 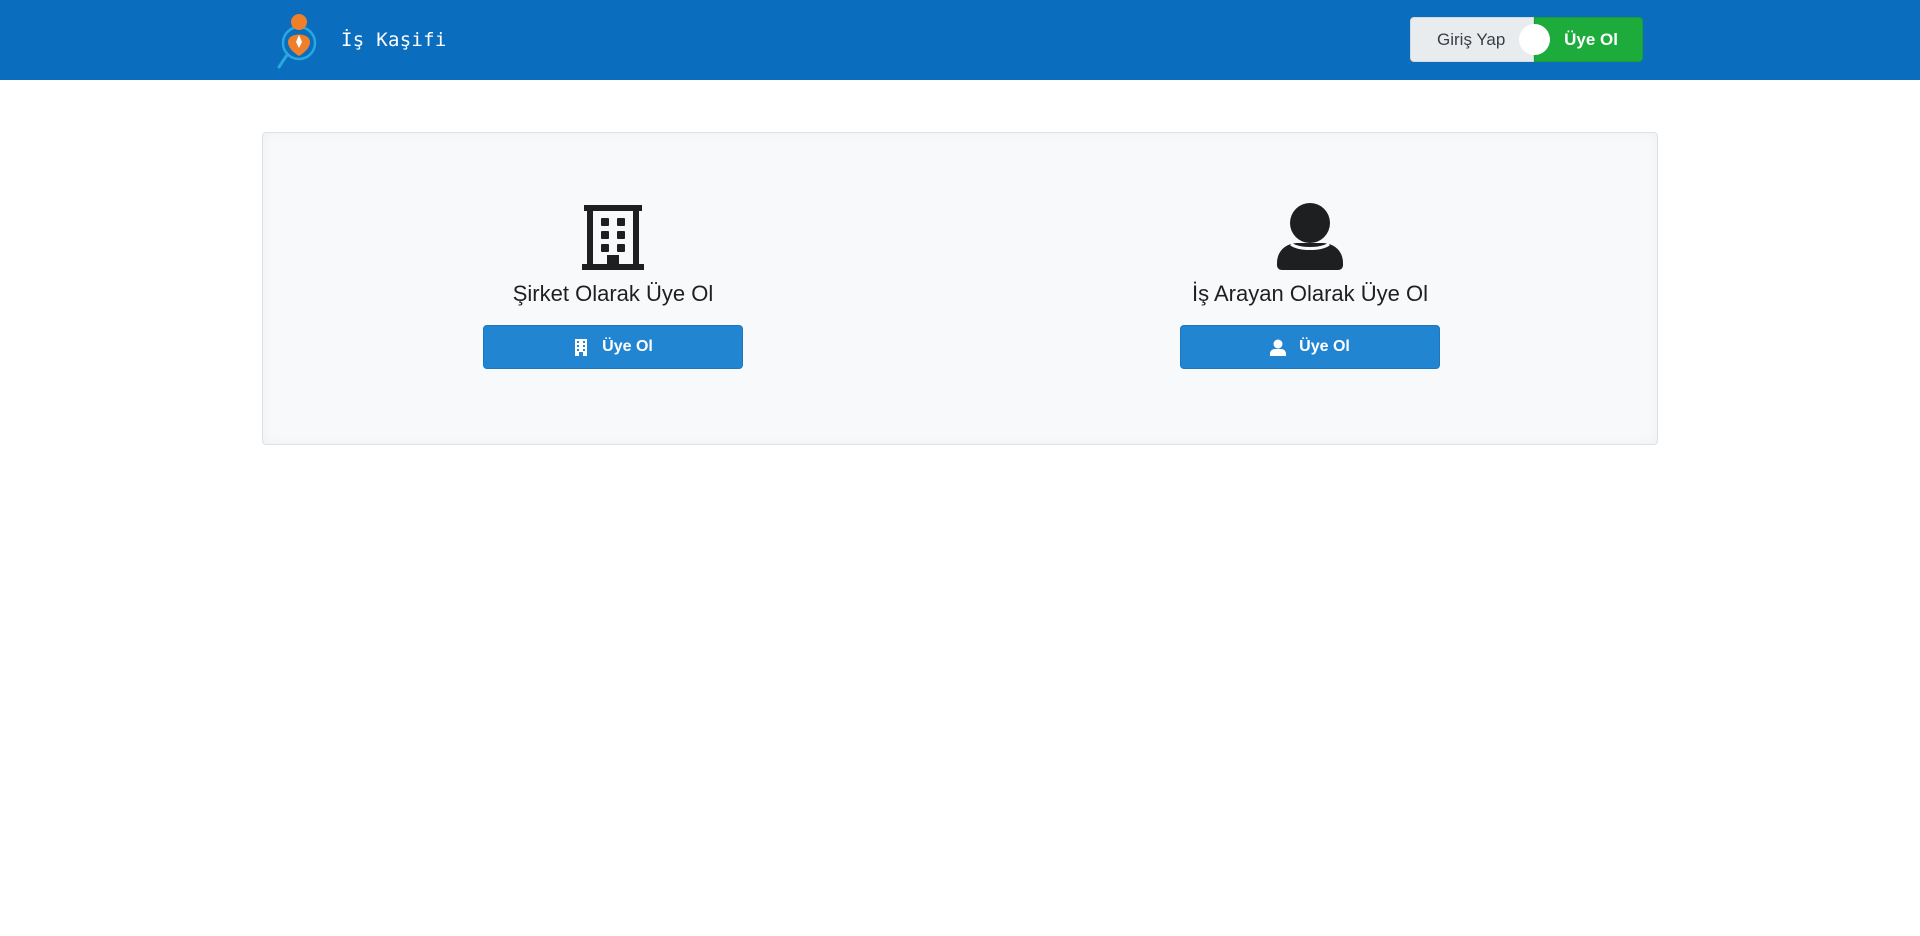 I want to click on auth-button-group: Giriş Yap Üye Ol, so click(x=1526, y=39).